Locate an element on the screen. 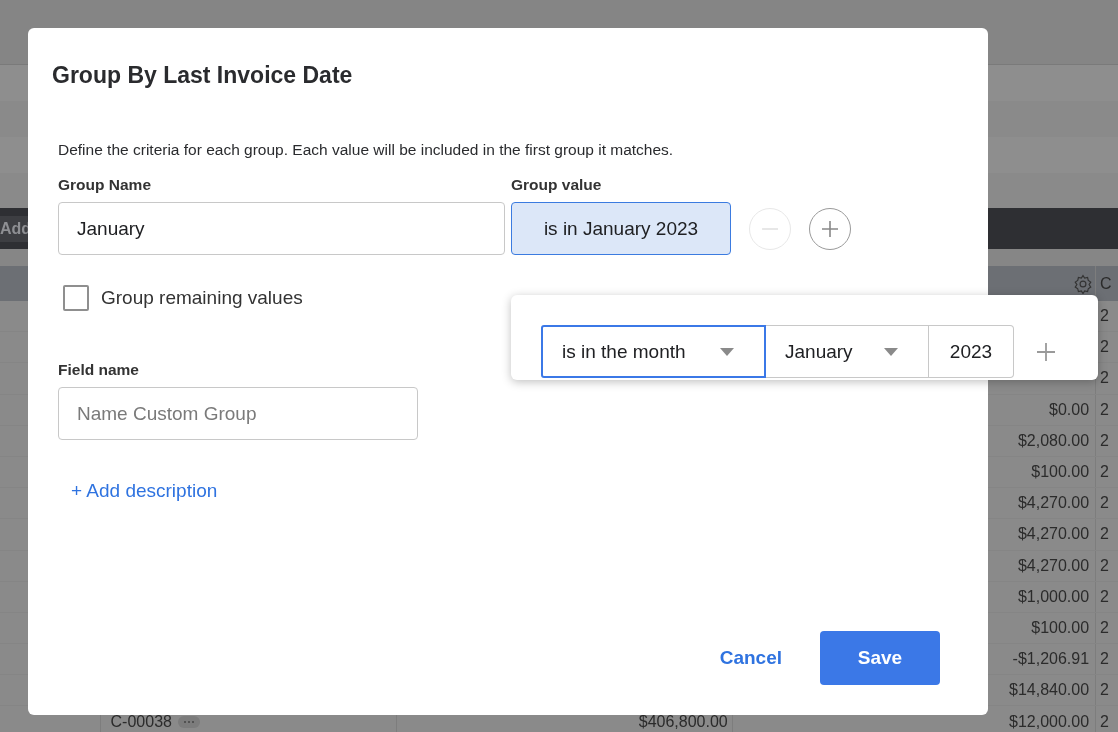 Image resolution: width=1118 pixels, height=732 pixels. save-button: Save is located at coordinates (880, 658).